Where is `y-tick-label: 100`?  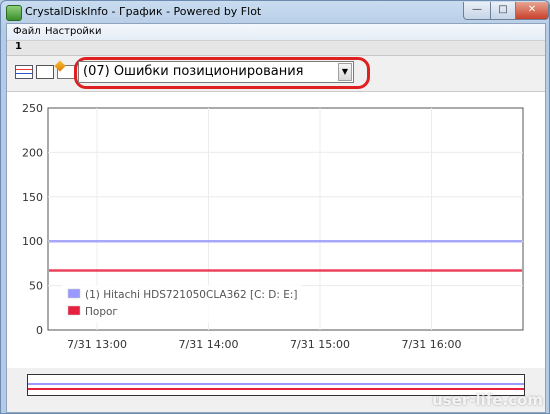
y-tick-label: 100 is located at coordinates (32, 241).